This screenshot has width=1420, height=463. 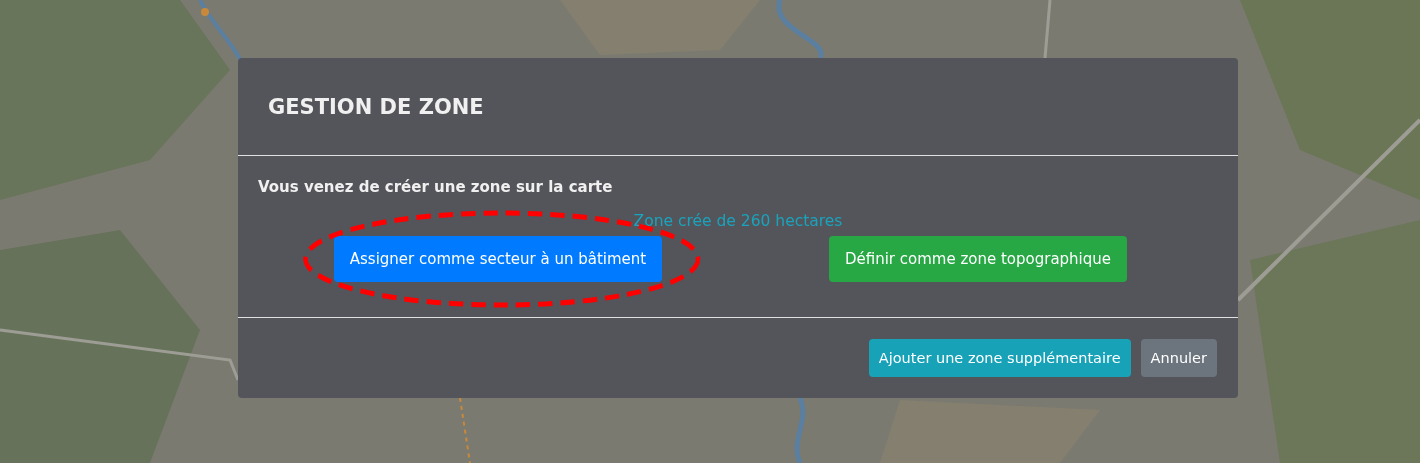 What do you see at coordinates (1178, 358) in the screenshot?
I see `footer-button: Annuler` at bounding box center [1178, 358].